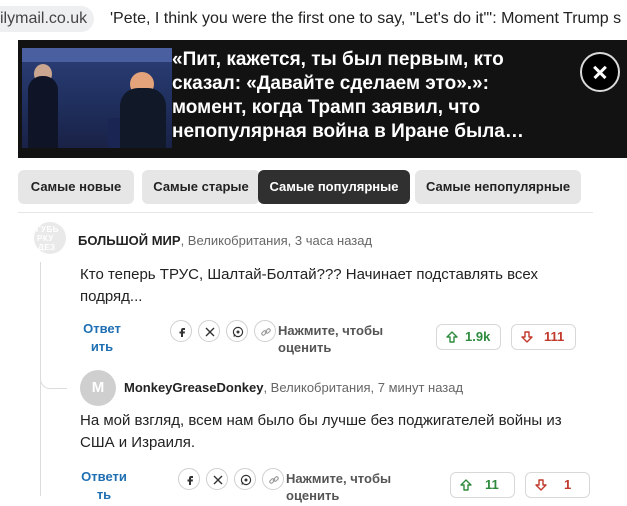 The image size is (627, 506). What do you see at coordinates (600, 72) in the screenshot?
I see `close-button` at bounding box center [600, 72].